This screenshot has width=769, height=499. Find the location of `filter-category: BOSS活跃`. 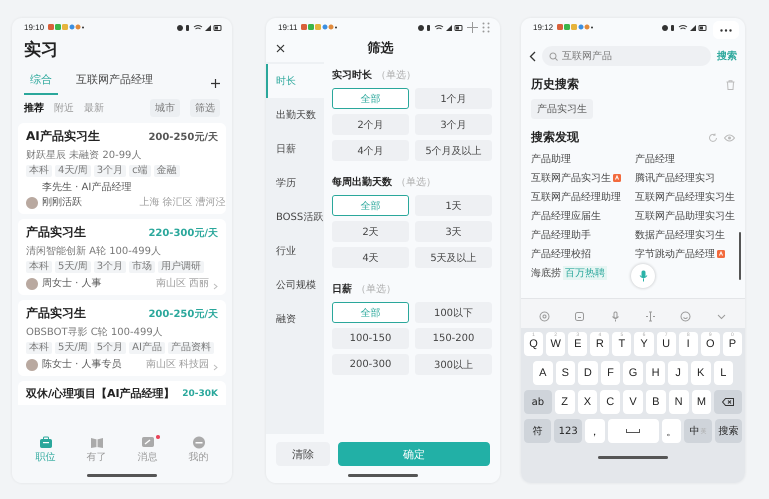

filter-category: BOSS活跃 is located at coordinates (295, 217).